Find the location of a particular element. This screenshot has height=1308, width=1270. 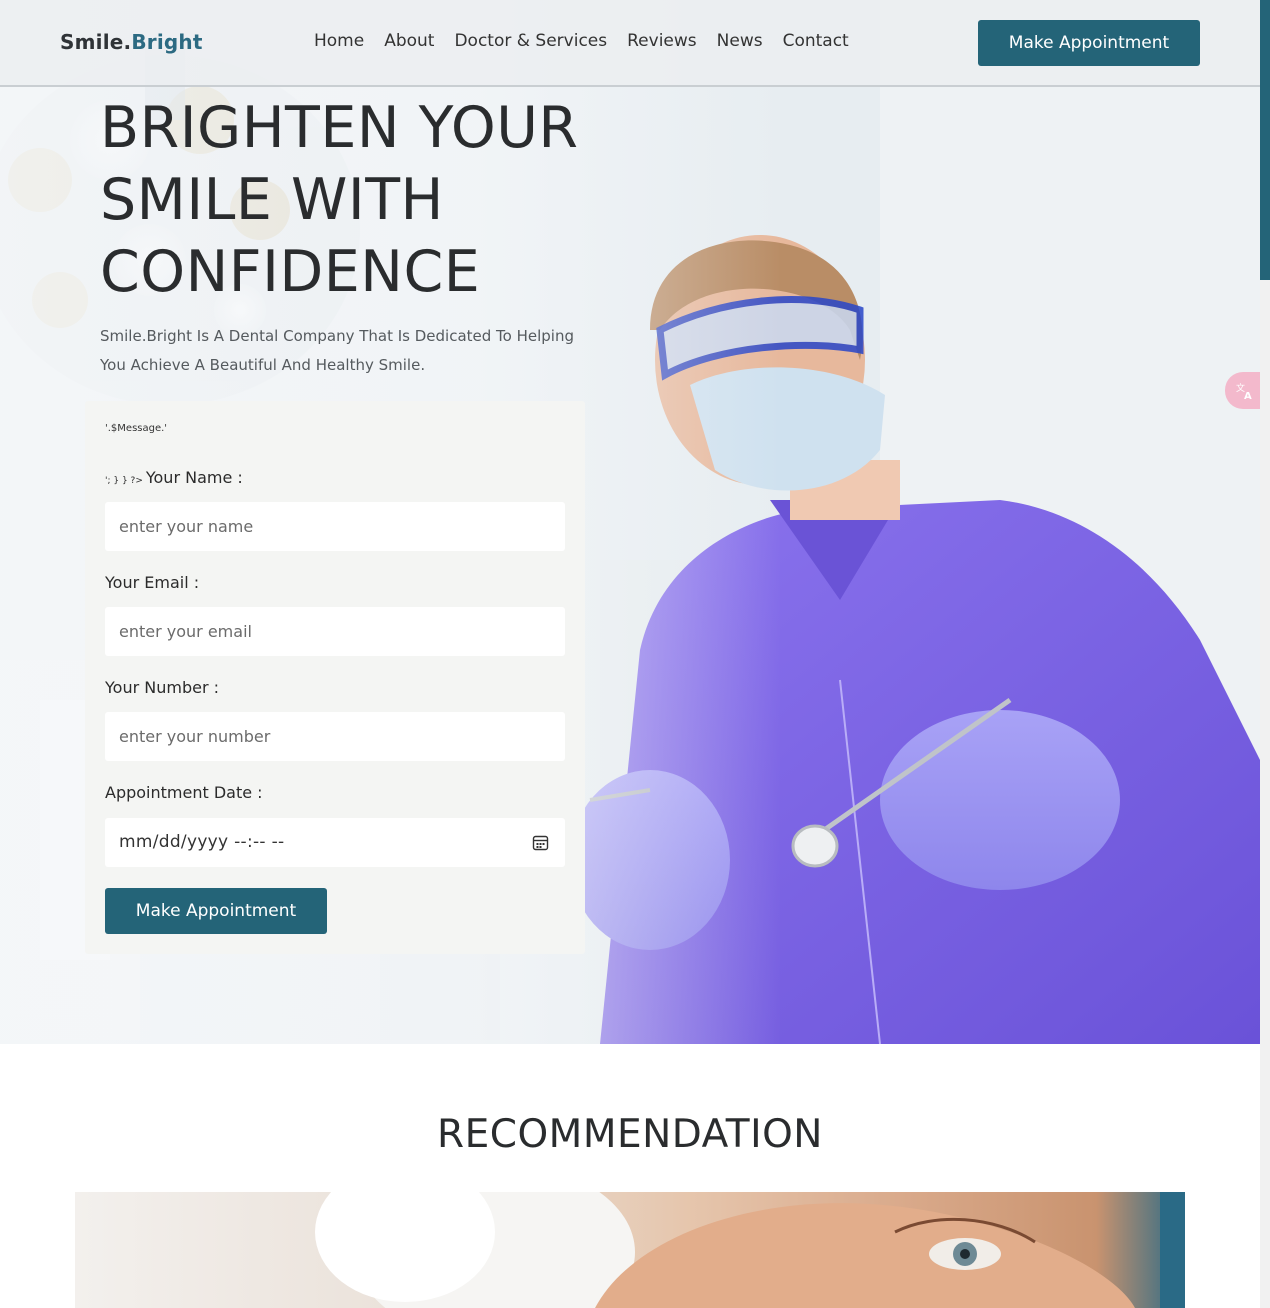

make-appointment-submit-button: Make Appointment is located at coordinates (216, 911).